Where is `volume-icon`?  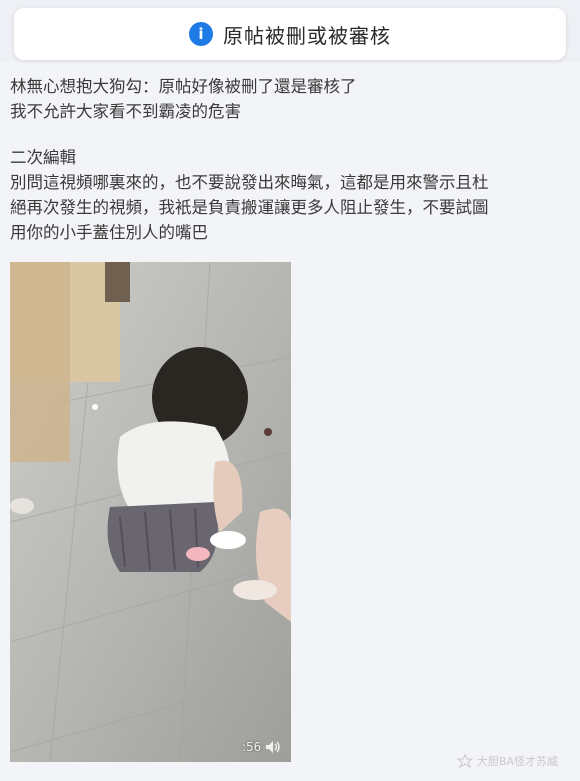 volume-icon is located at coordinates (273, 747).